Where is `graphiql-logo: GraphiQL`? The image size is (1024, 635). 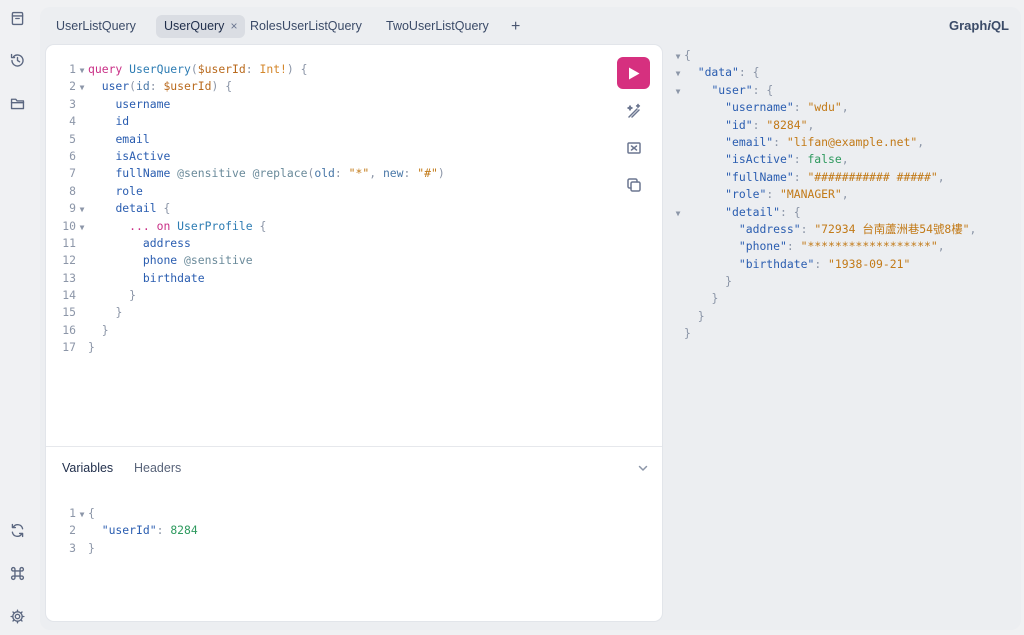
graphiql-logo: GraphiQL is located at coordinates (979, 25).